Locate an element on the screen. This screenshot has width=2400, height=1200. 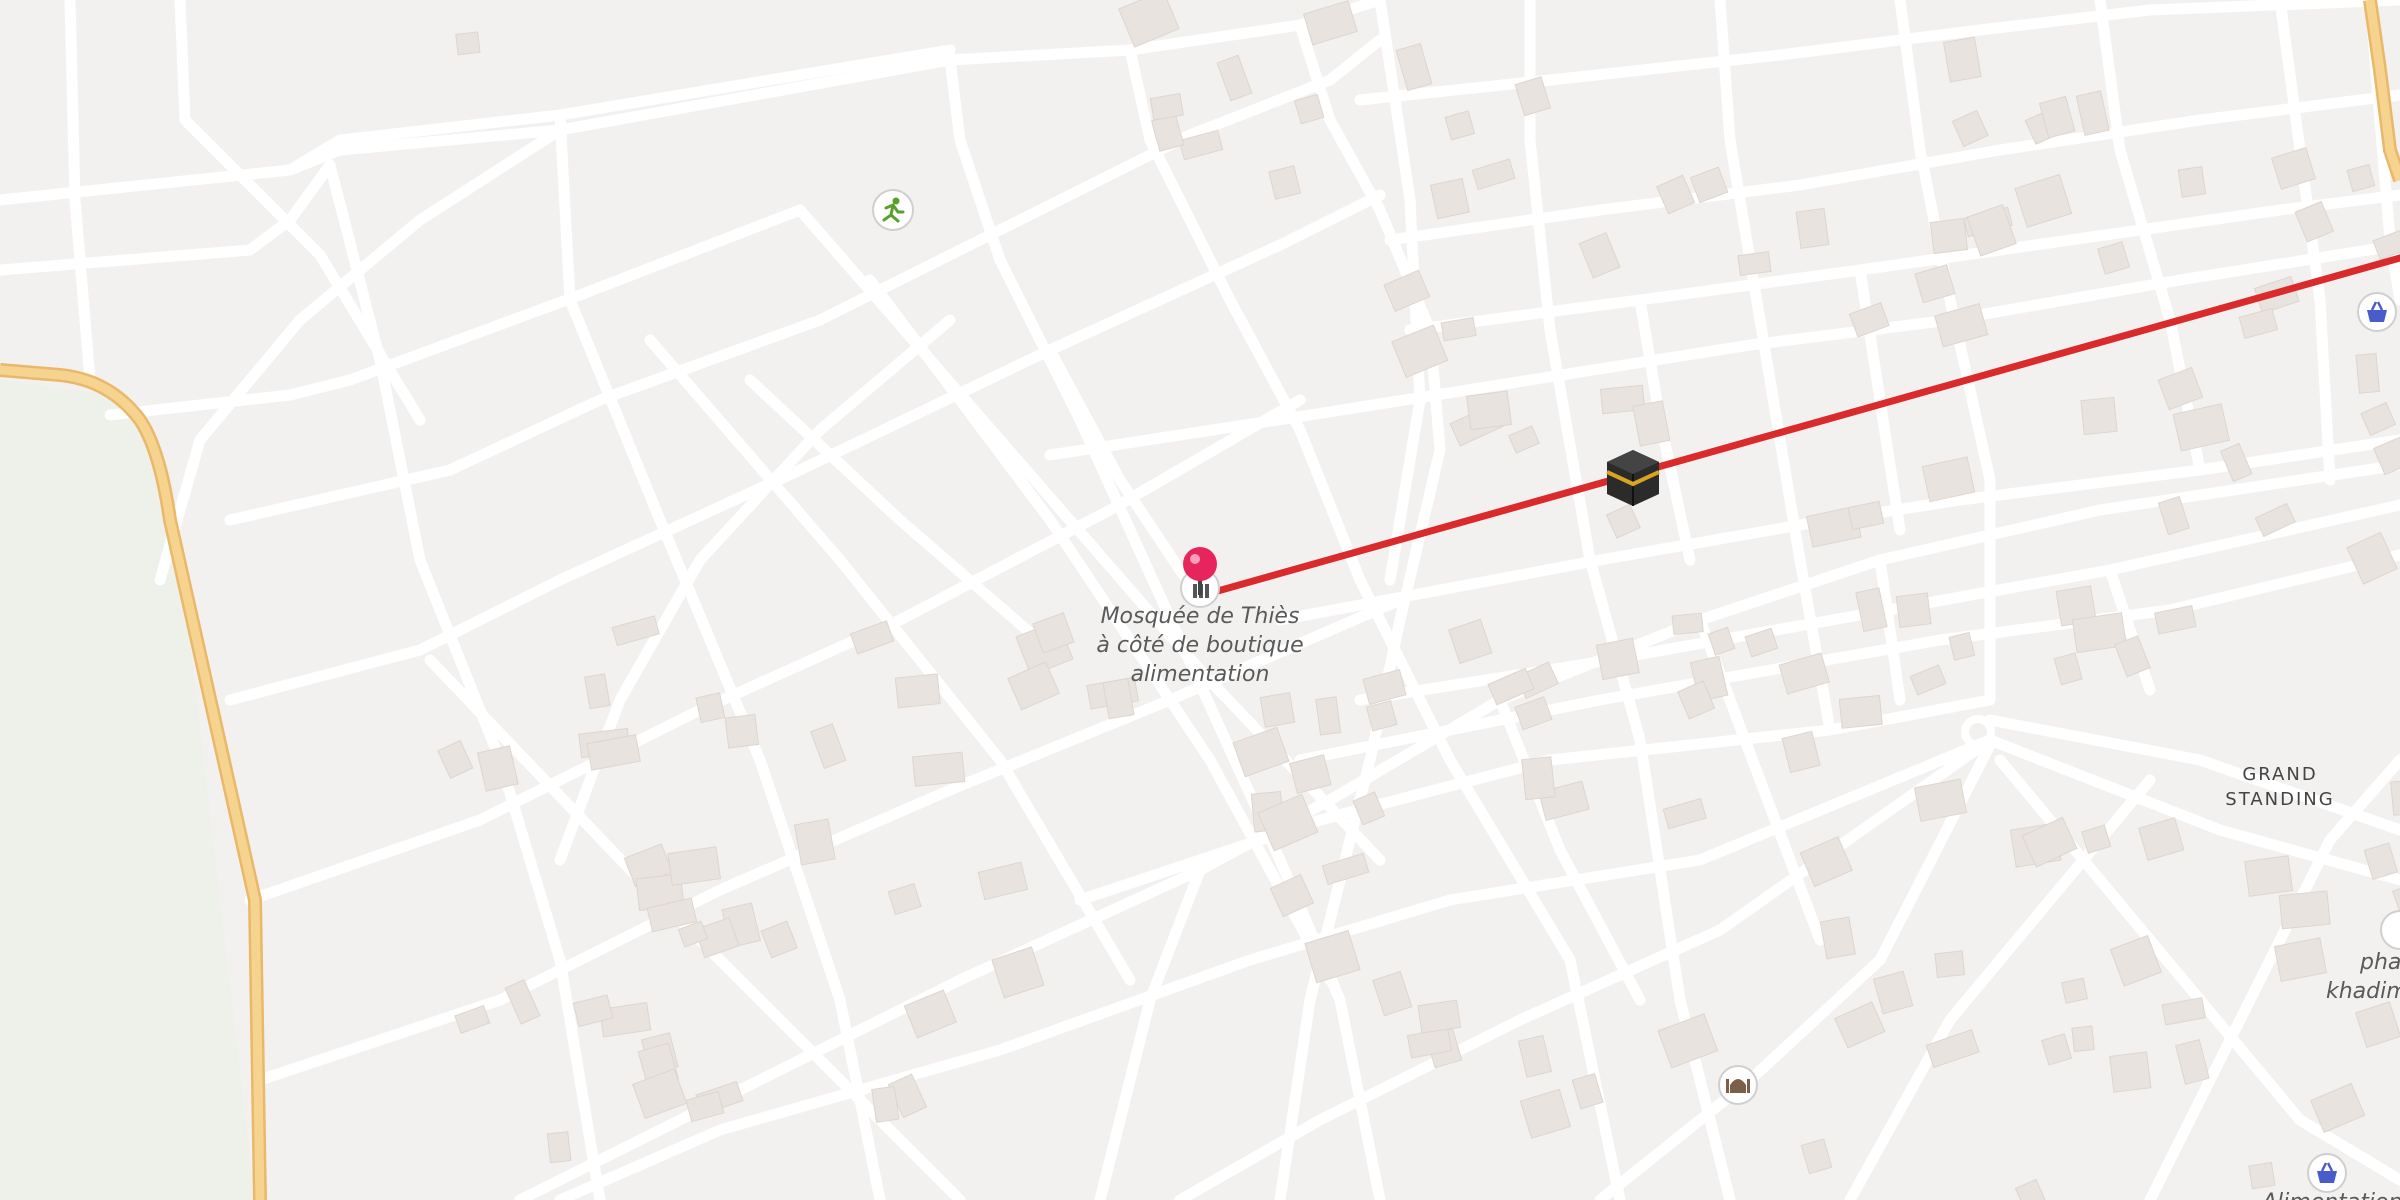
mosque-icon is located at coordinates (1738, 1085).